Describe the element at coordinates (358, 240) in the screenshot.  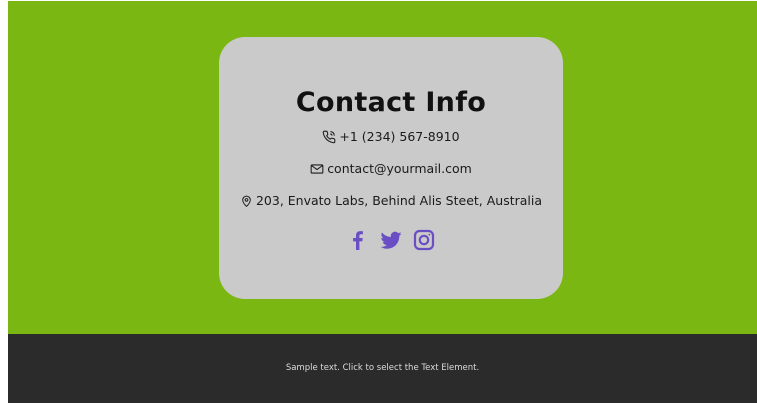
I see `facebook-icon` at that location.